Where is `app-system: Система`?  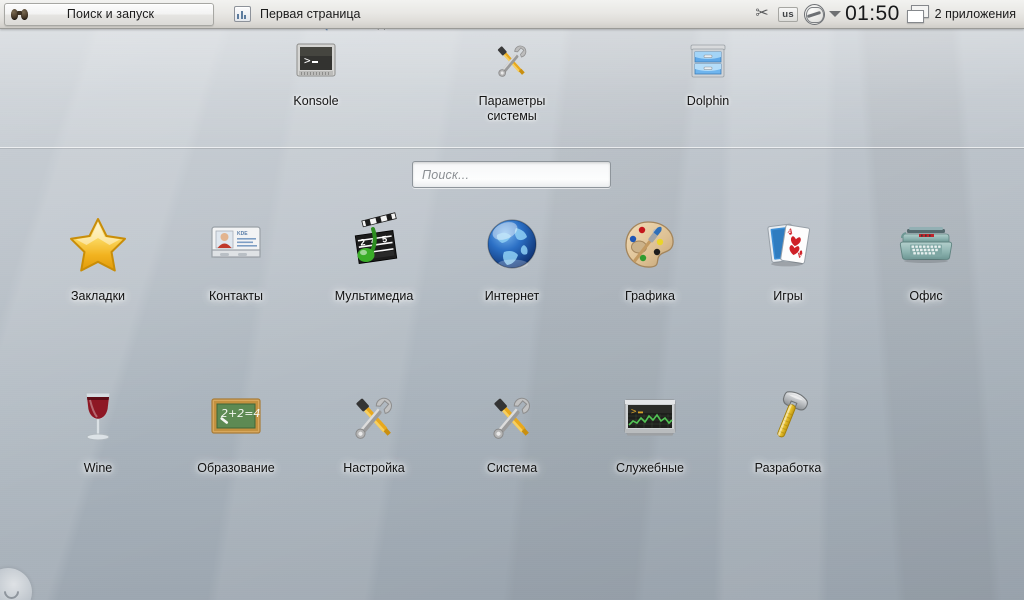
app-system: Система is located at coordinates (512, 426).